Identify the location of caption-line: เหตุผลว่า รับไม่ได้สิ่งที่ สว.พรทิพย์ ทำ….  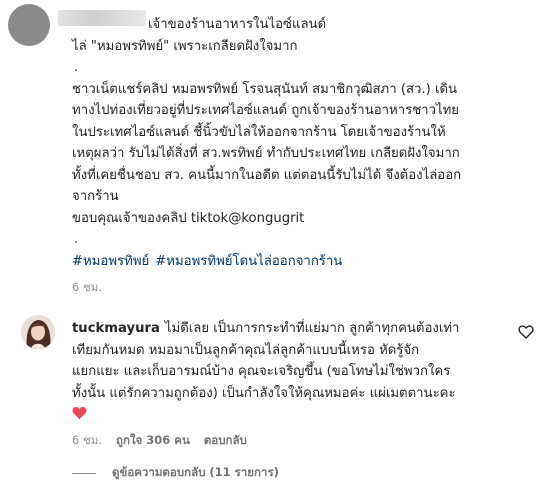
(266, 153).